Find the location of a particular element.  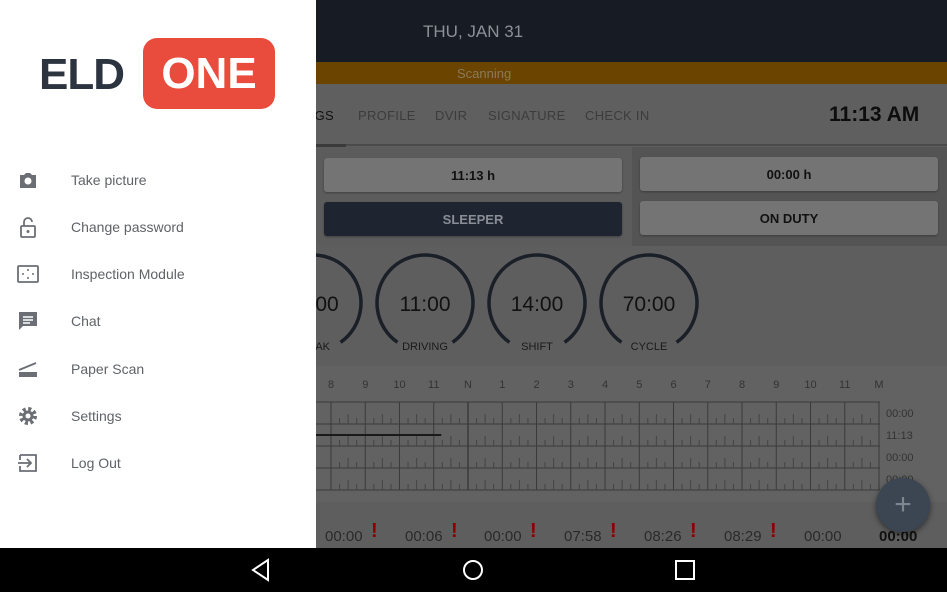

android-nav-bar is located at coordinates (473, 570).